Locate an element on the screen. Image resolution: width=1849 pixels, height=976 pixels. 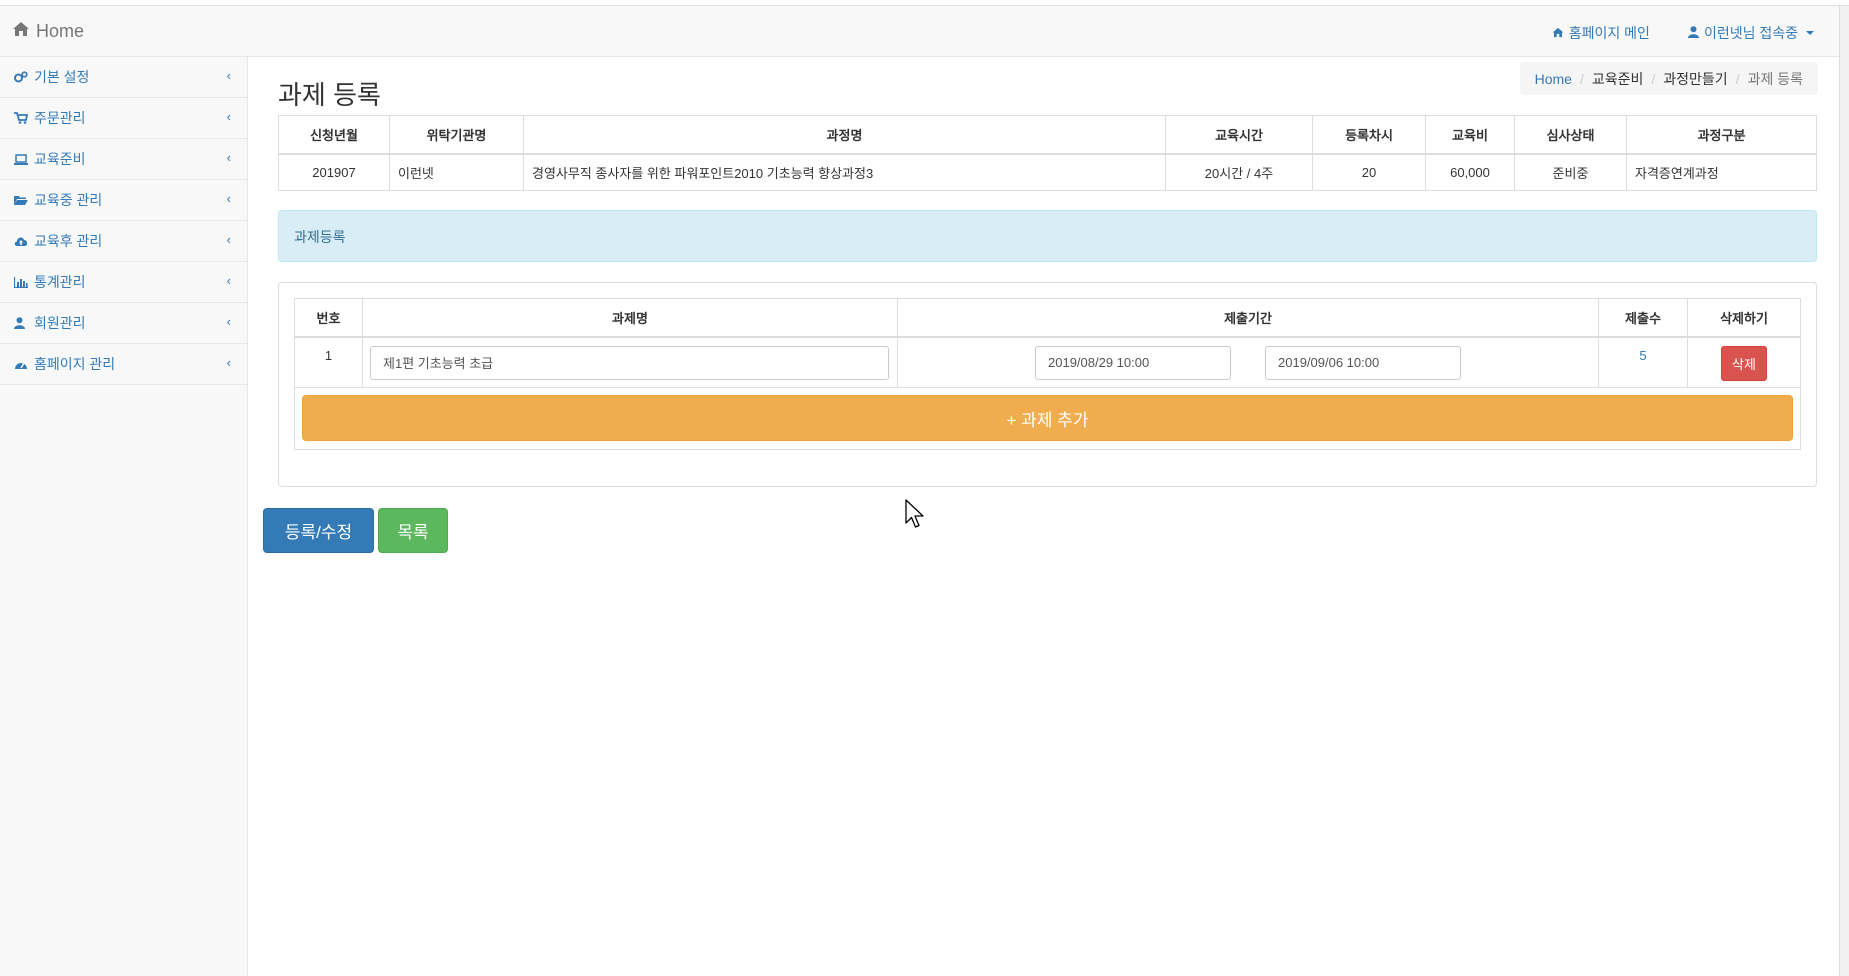
user-menu-label: 이런넷님 접속중 is located at coordinates (1750, 33).